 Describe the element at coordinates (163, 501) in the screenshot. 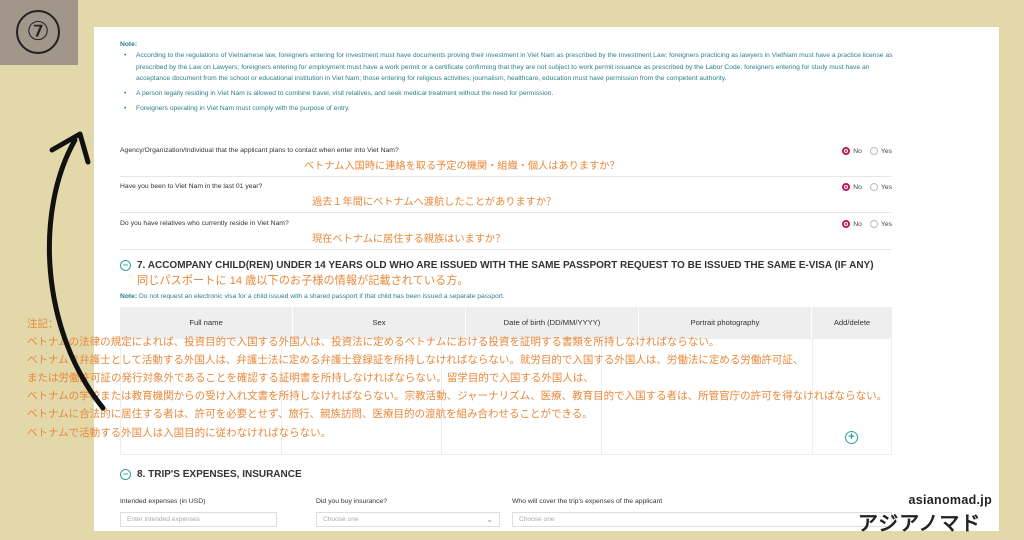

I see `field-label: Intended expenses (in USD)` at that location.